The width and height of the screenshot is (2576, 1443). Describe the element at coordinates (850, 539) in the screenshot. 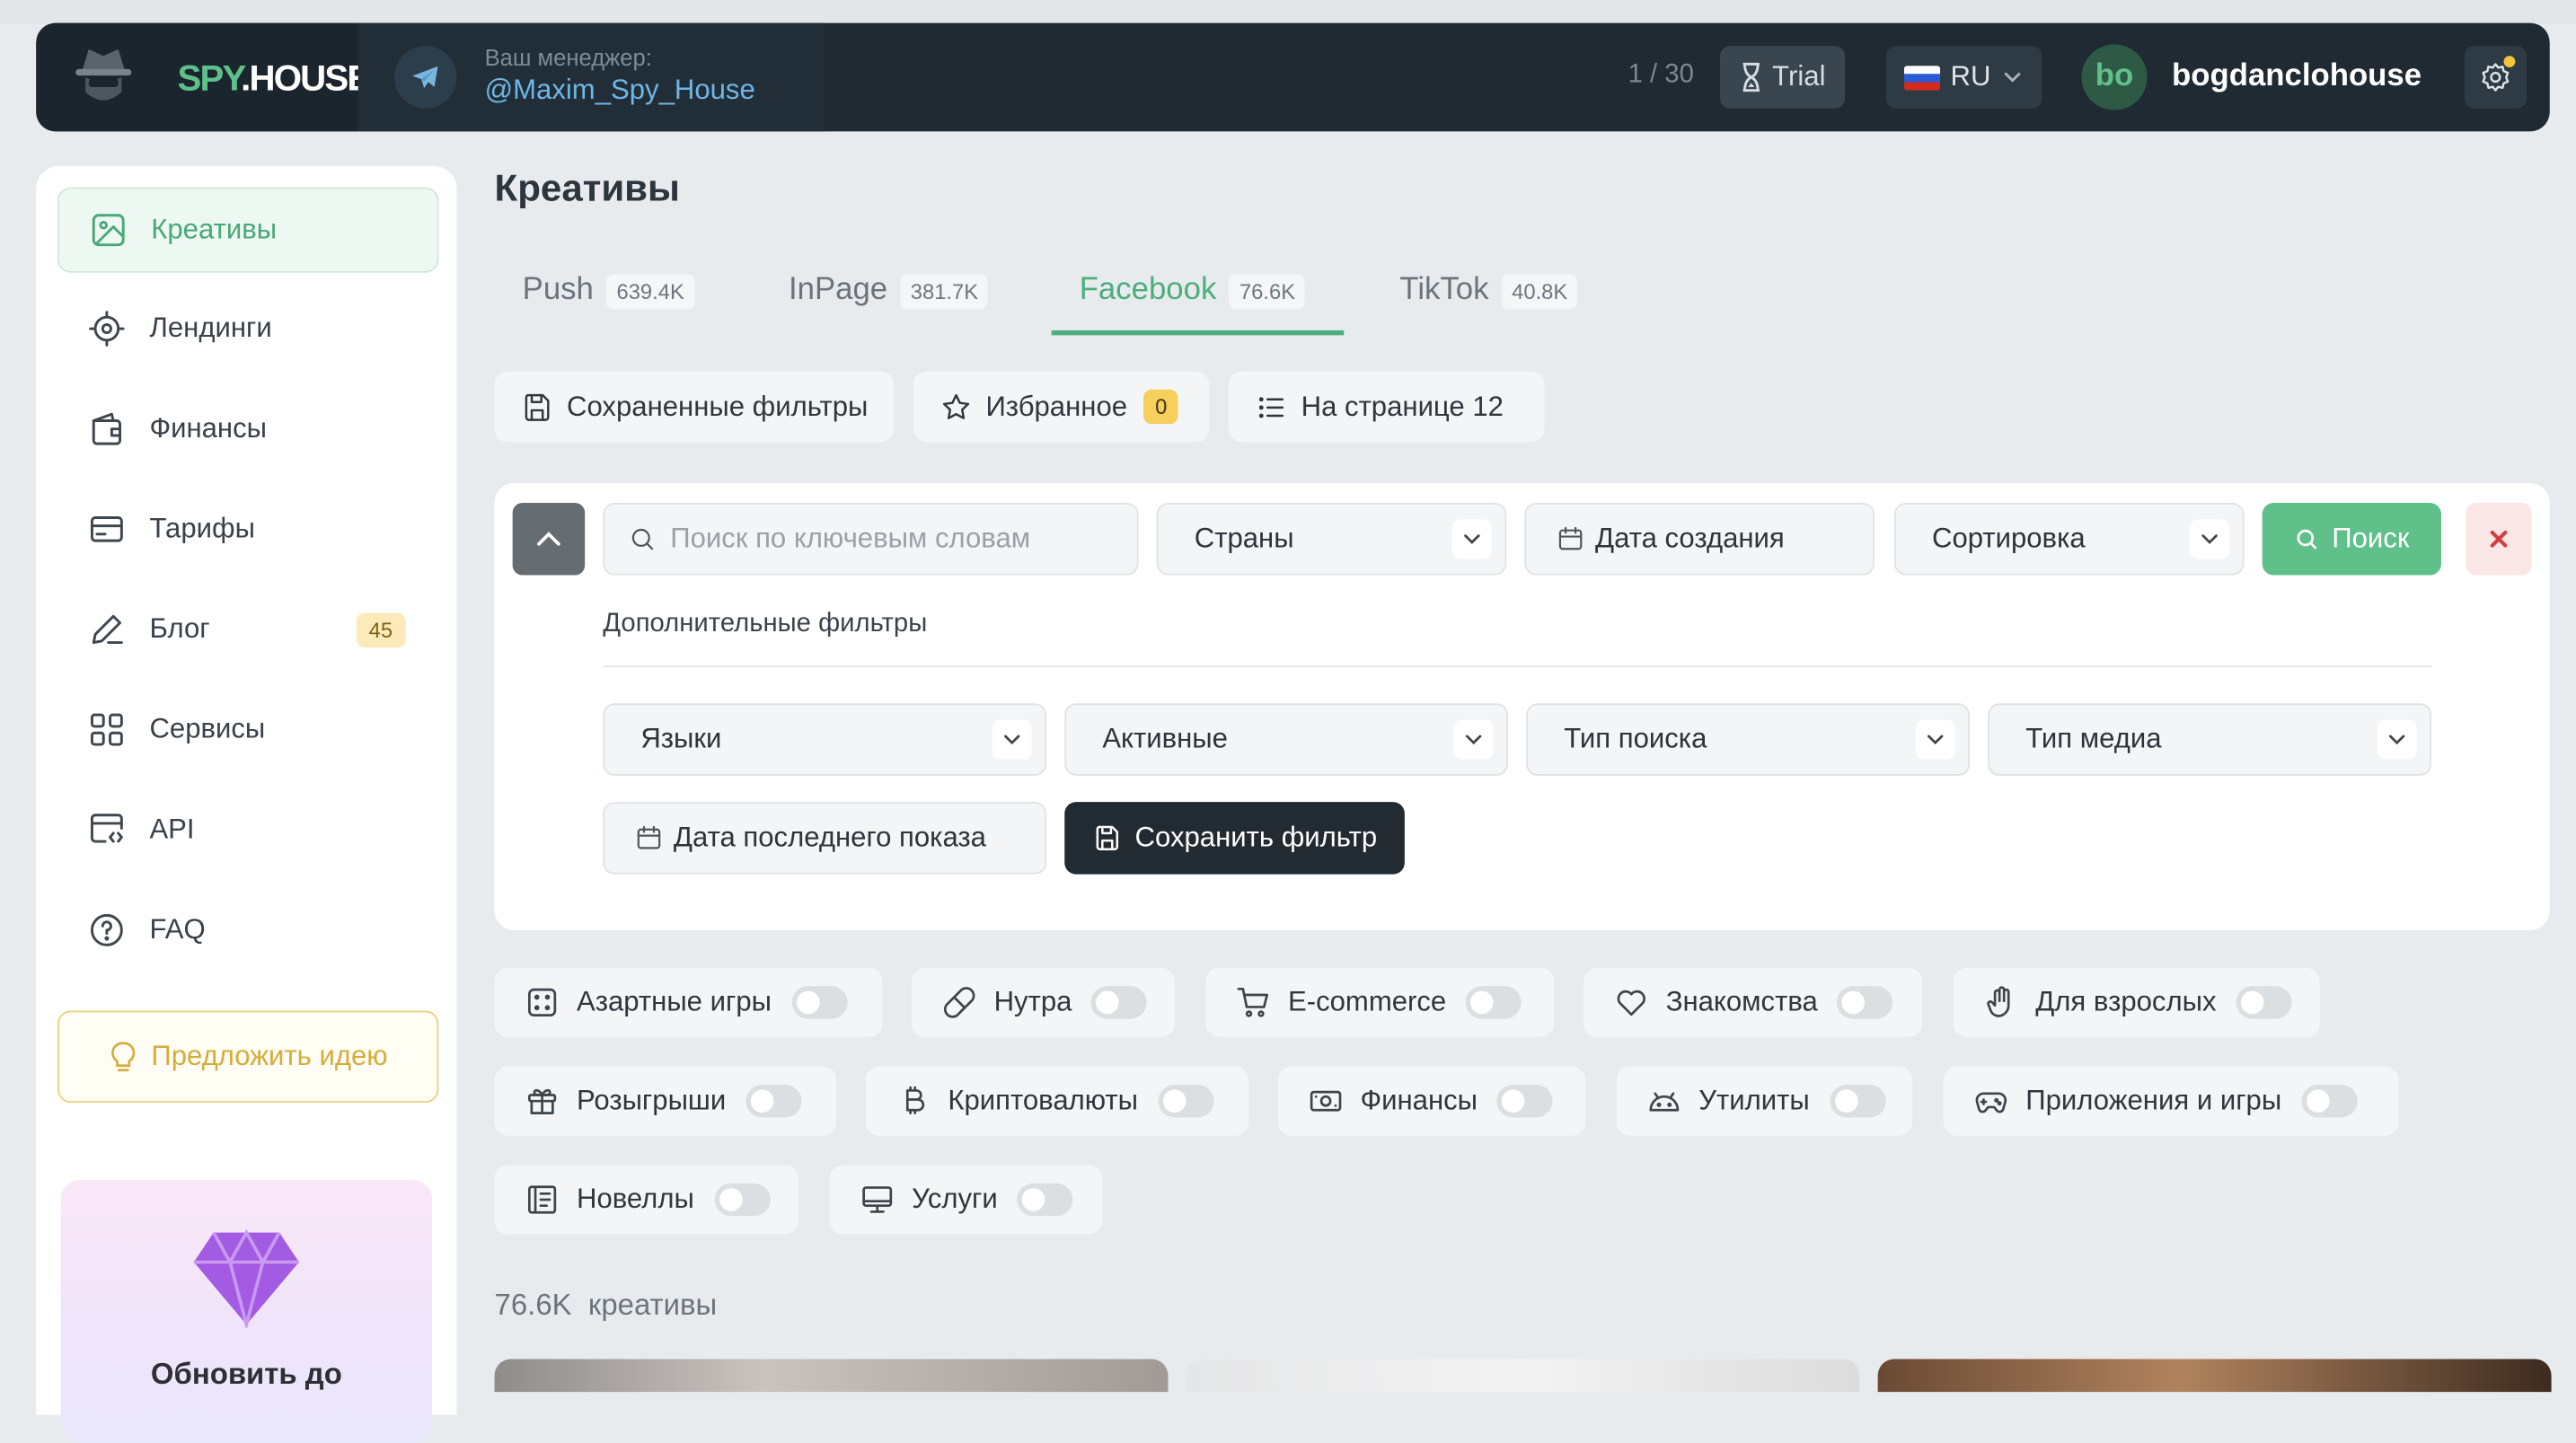

I see `search-input: Поиск по ключевым словам` at that location.